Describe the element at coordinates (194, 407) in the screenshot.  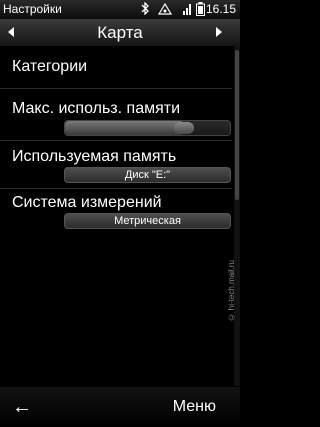
I see `menu-button: Меню` at that location.